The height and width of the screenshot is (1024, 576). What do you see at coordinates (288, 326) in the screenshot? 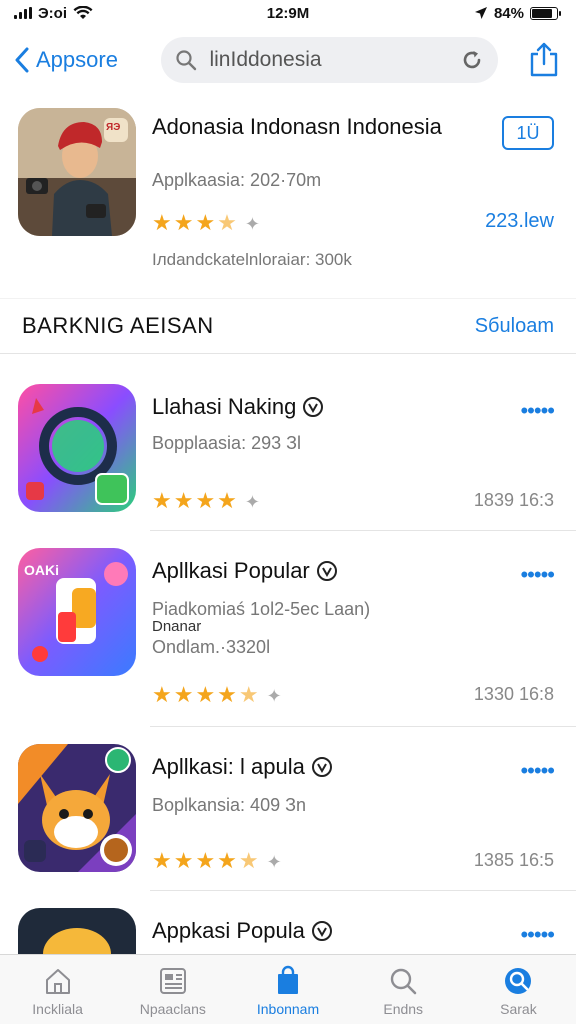
I see `section-header: BARKNIG AEISAN Sбulоаm` at bounding box center [288, 326].